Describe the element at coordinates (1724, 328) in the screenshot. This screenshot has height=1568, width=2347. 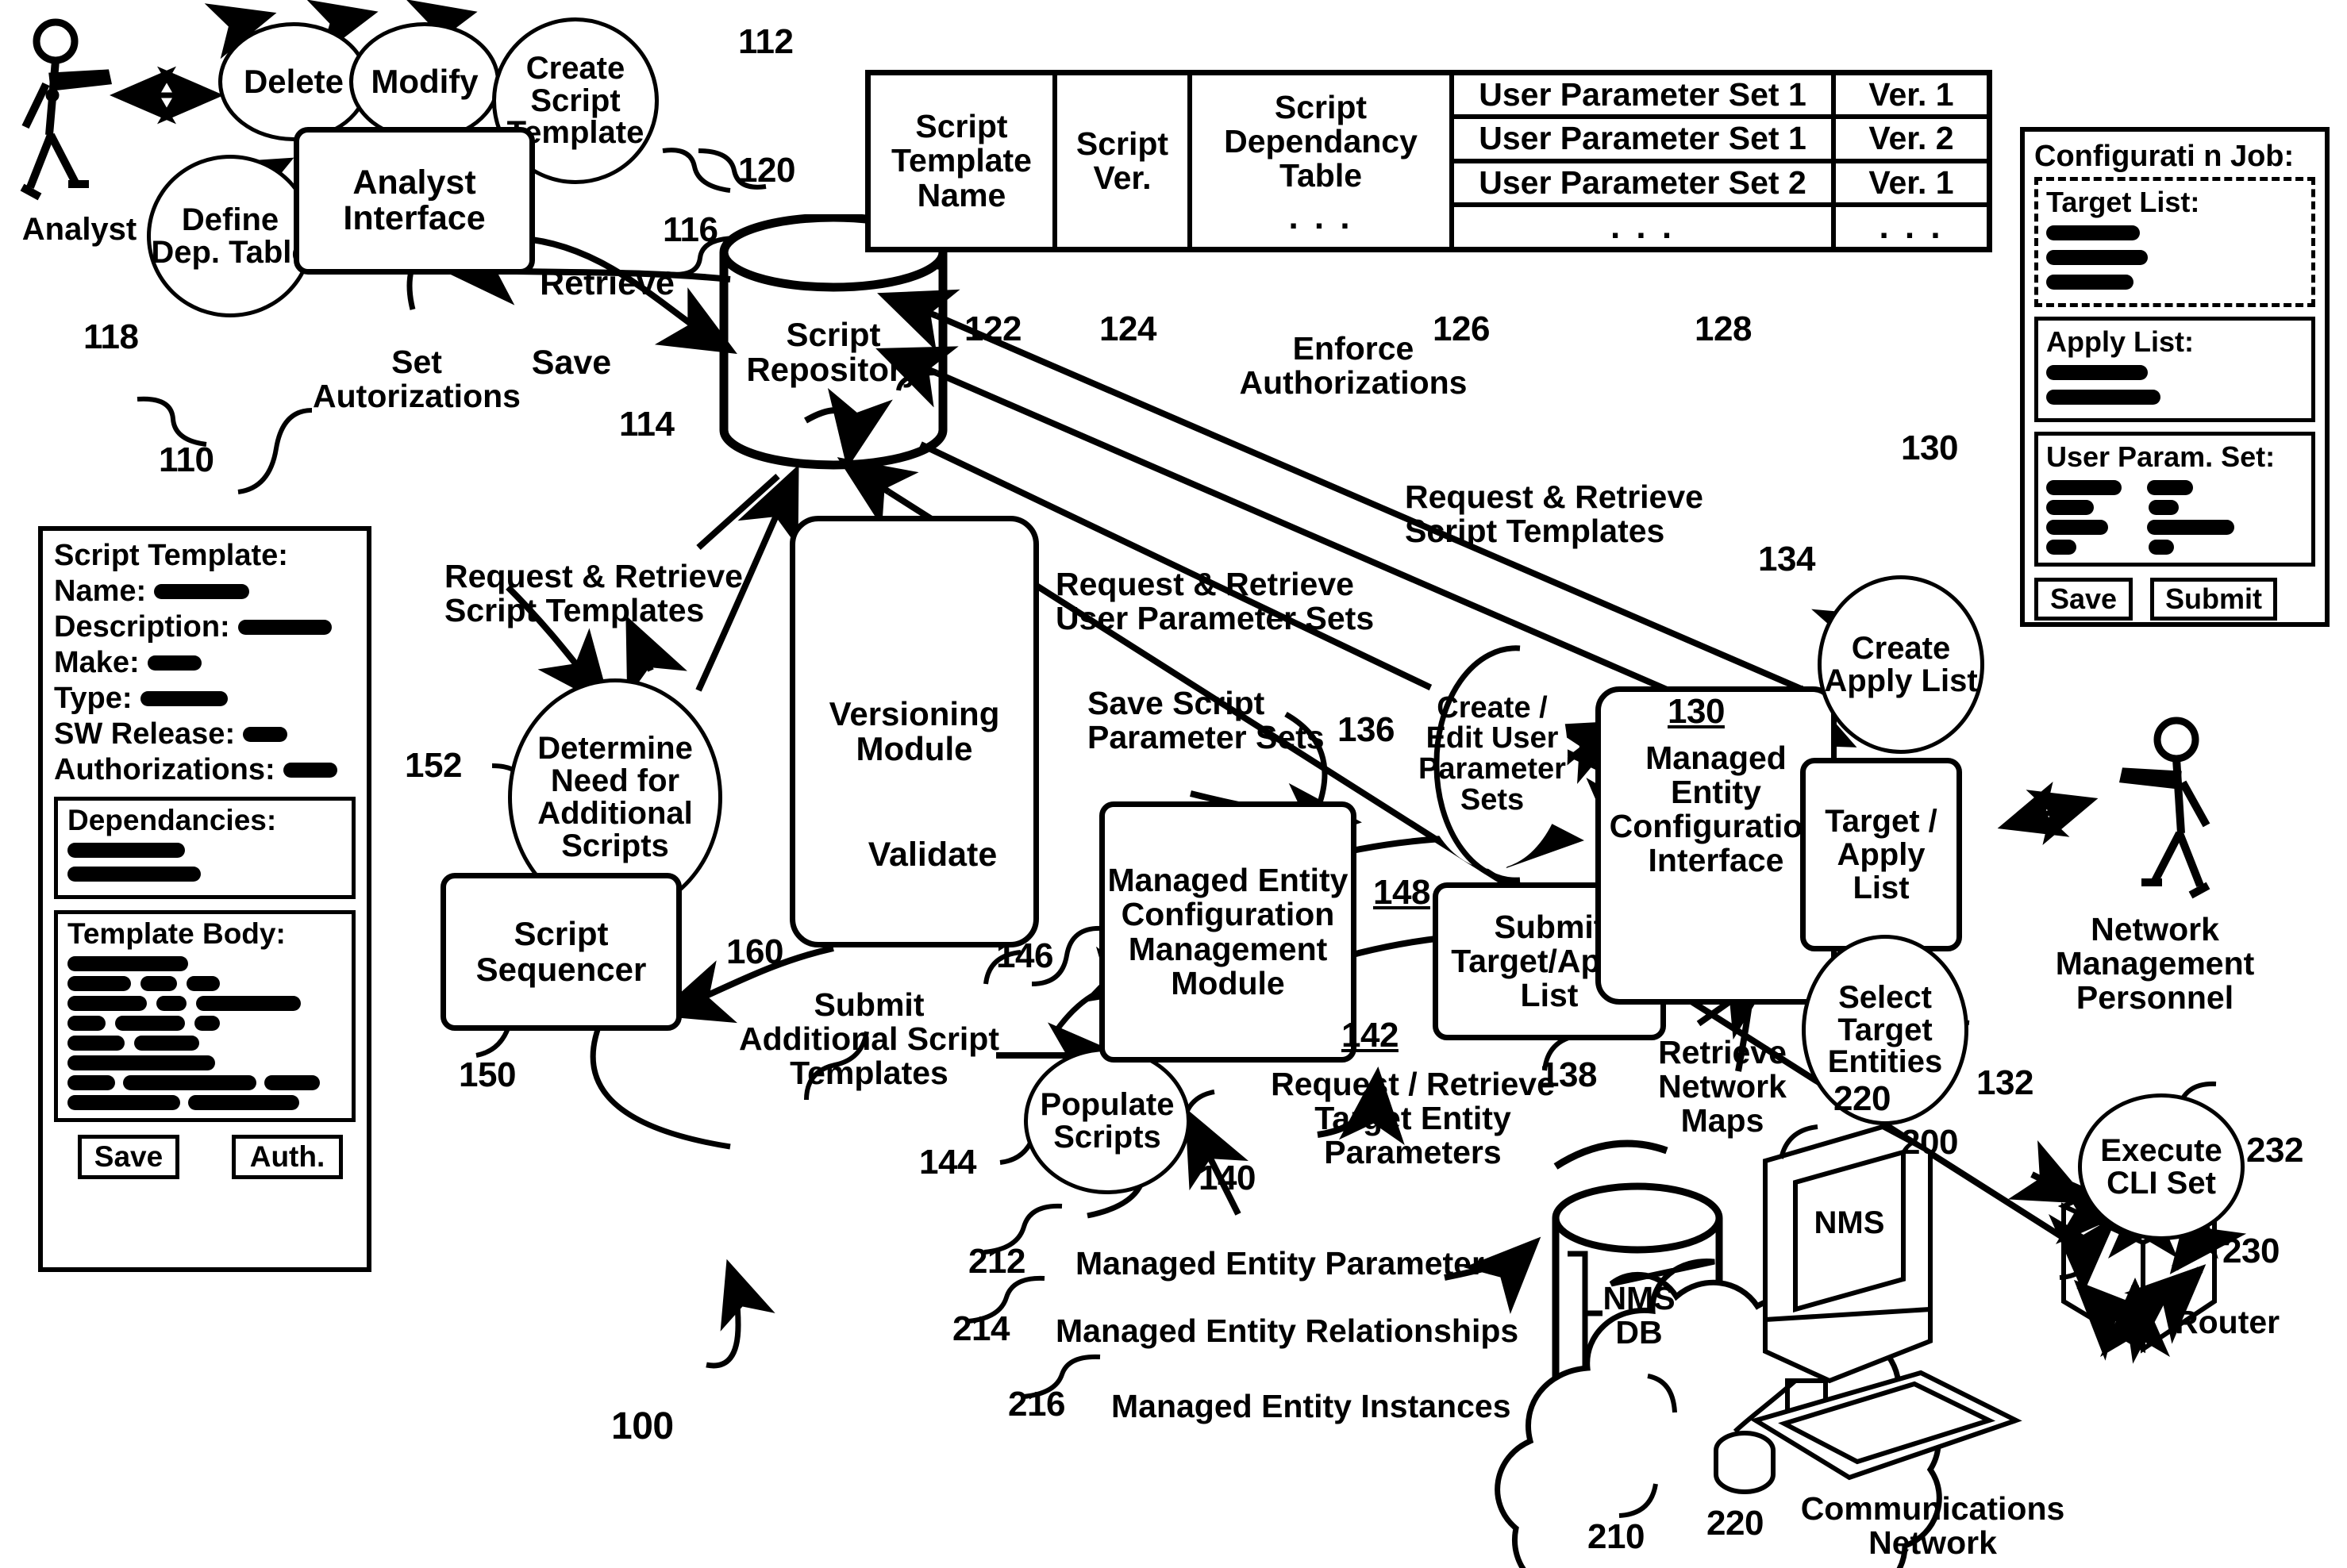
I see `ref-128: 128` at that location.